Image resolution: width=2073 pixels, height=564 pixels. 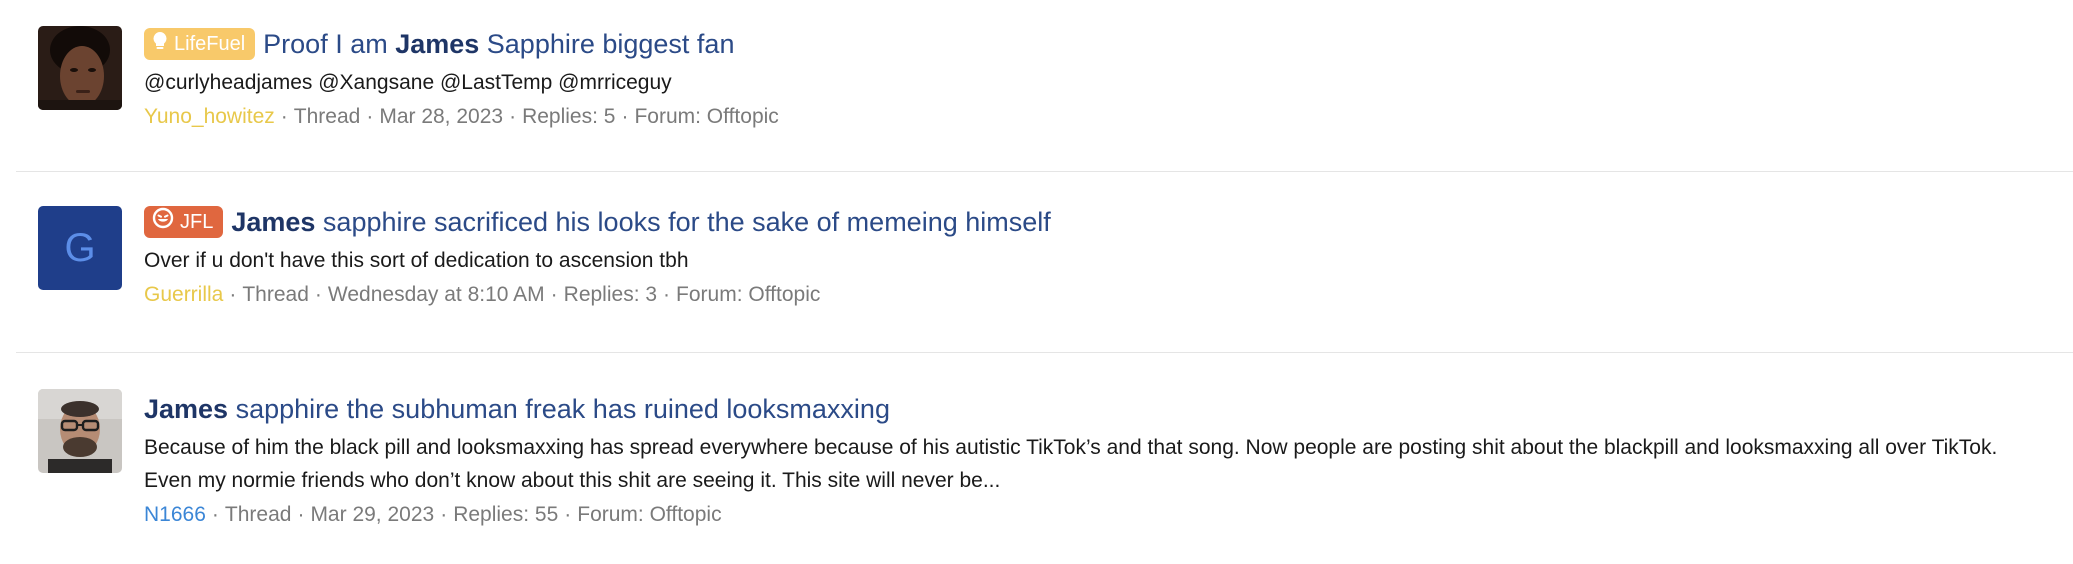 I want to click on author-link: N1666, so click(x=175, y=514).